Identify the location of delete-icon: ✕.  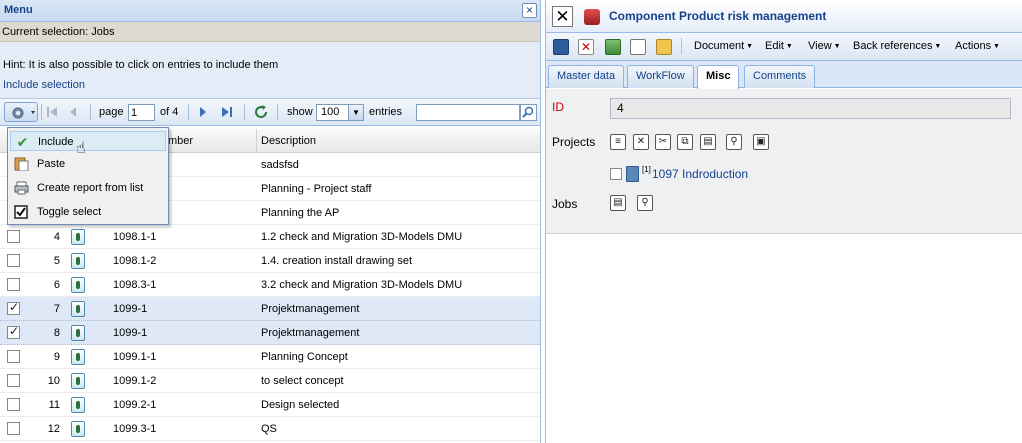
(586, 47).